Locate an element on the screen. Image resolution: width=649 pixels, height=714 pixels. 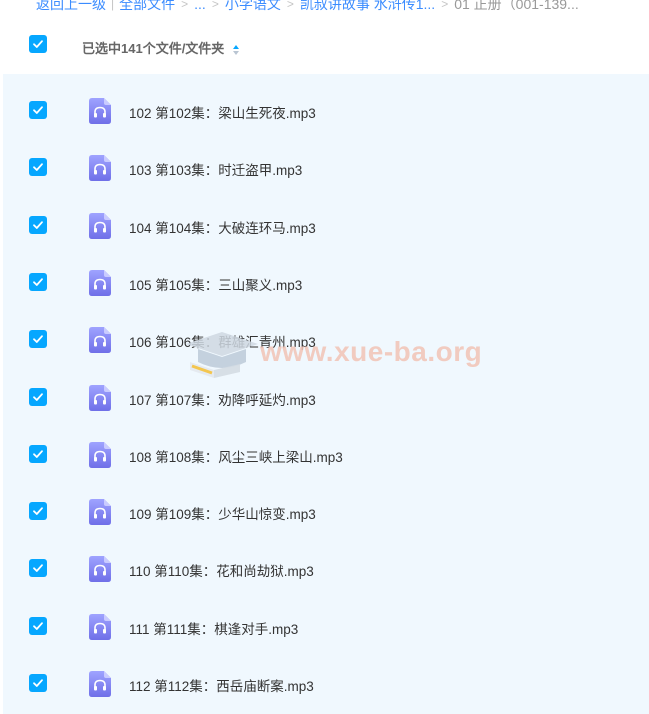
file-name: 102 第102集：梁山生死夜.mp3 is located at coordinates (222, 112).